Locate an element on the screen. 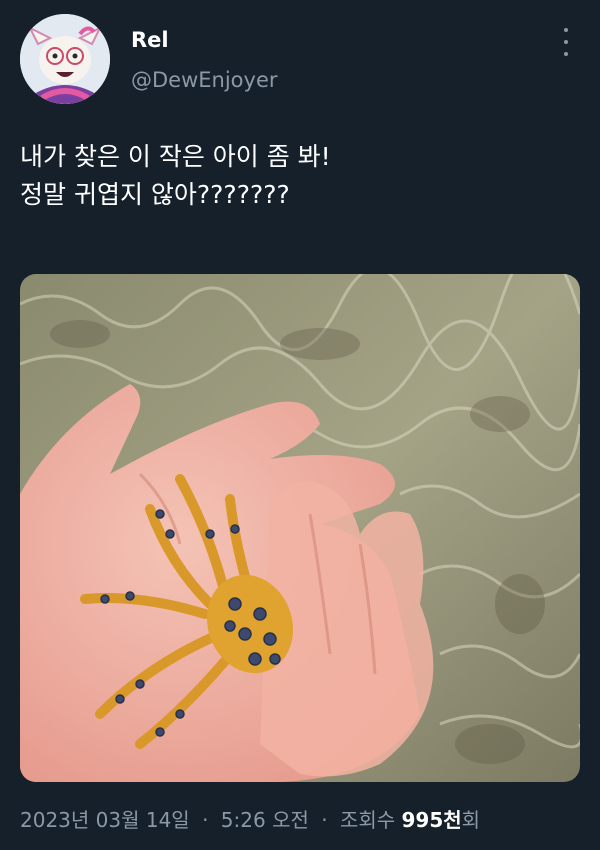 This screenshot has width=600, height=850. tweet-metadata: 2023년 03월 14일 · 5:26 오전 · 조회수 995천회 is located at coordinates (250, 818).